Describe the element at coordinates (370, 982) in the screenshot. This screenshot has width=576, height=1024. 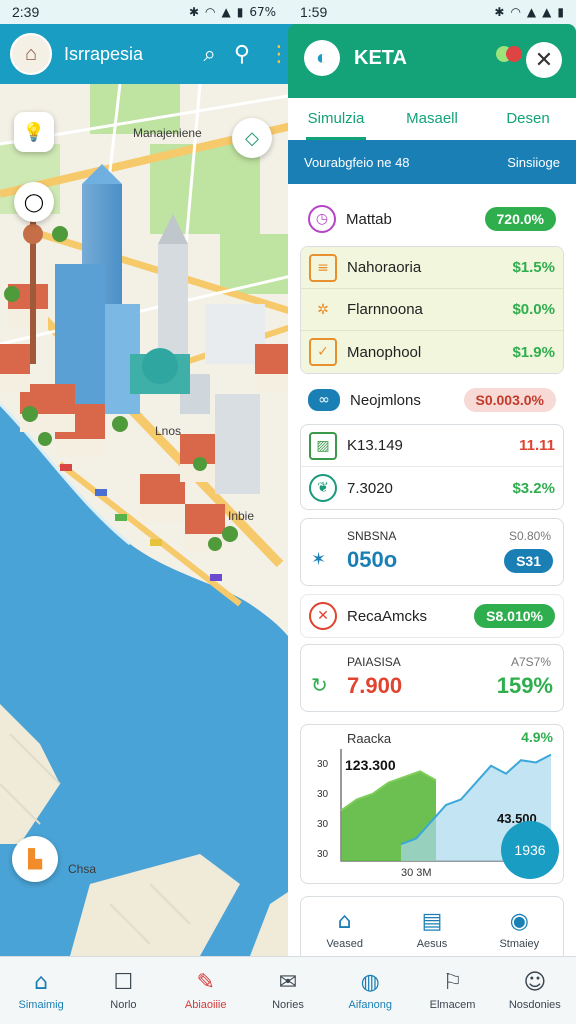
I see `globe-icon: ◍` at that location.